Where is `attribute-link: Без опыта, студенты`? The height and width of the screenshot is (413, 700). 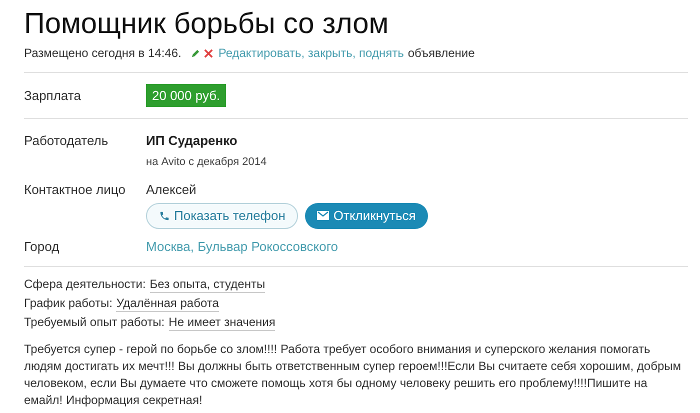 attribute-link: Без опыта, студенты is located at coordinates (208, 284).